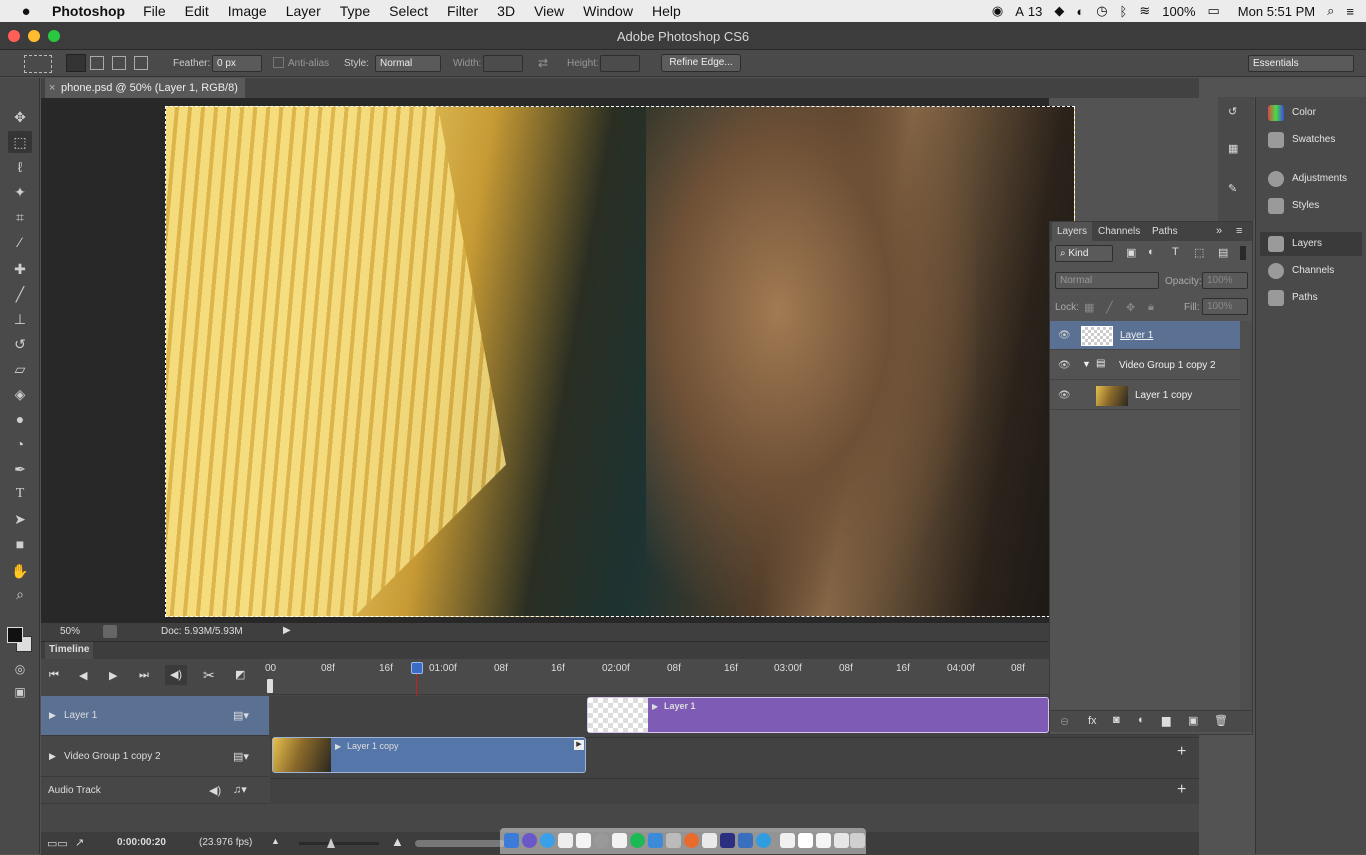 Image resolution: width=1366 pixels, height=855 pixels. What do you see at coordinates (83, 675) in the screenshot?
I see `prev-frame-icon: ◀` at bounding box center [83, 675].